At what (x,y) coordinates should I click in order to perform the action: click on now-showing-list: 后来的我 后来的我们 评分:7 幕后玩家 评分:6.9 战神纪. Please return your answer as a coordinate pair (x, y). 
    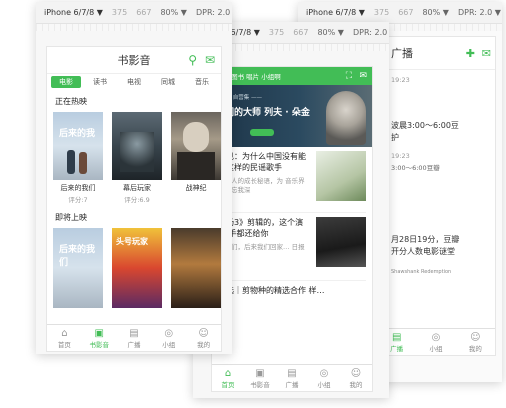
    Looking at the image, I should click on (134, 158).